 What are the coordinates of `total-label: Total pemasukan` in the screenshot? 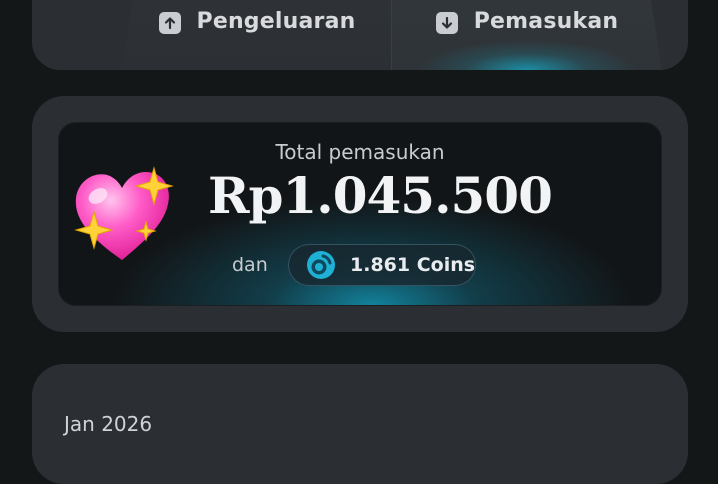 It's located at (360, 152).